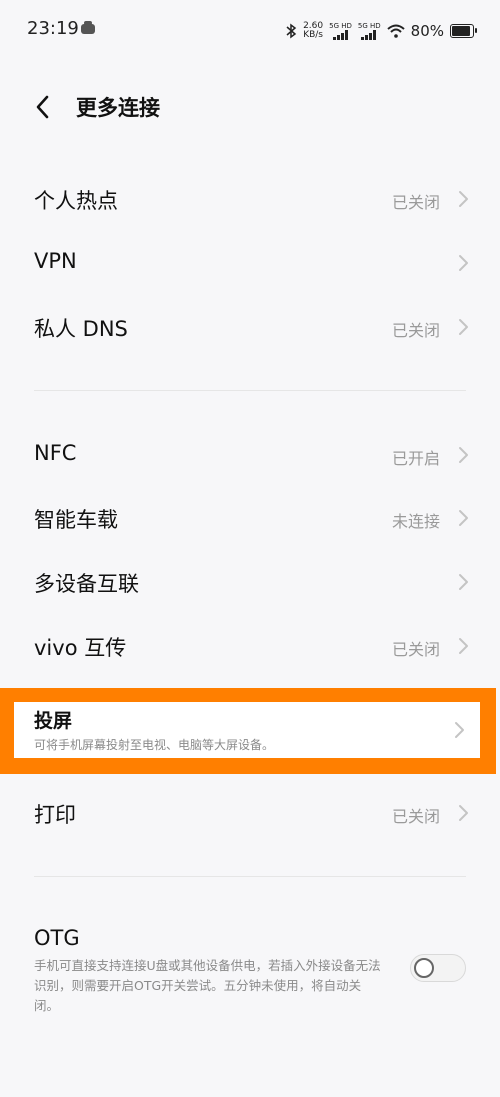  I want to click on row-vivo-share: vivo 互传 已关闭, so click(250, 646).